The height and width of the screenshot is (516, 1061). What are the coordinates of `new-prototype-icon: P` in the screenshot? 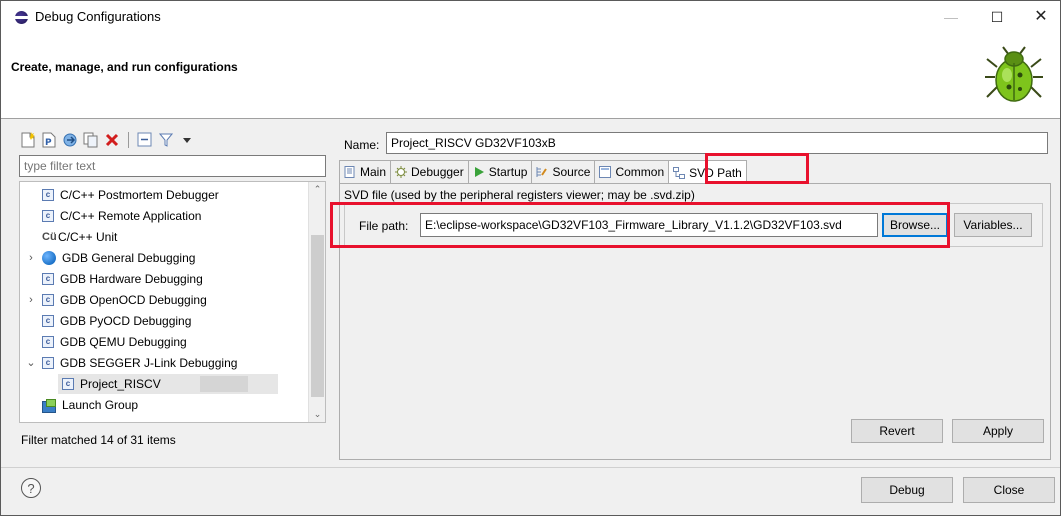 It's located at (49, 140).